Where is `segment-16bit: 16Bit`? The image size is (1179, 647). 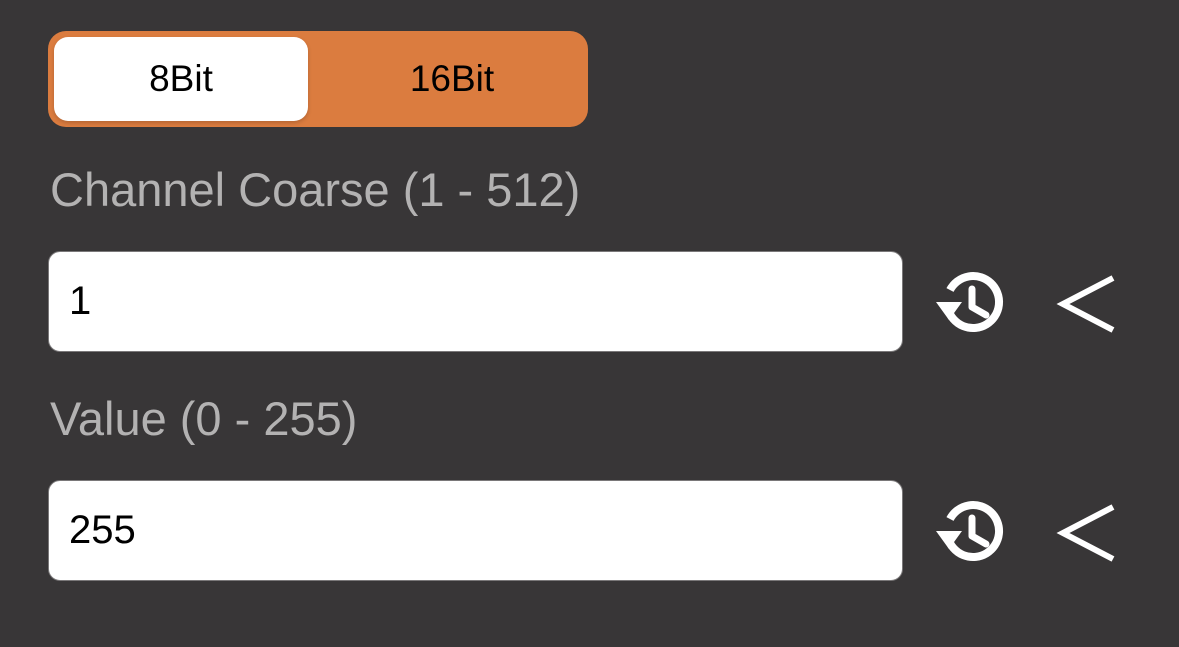 segment-16bit: 16Bit is located at coordinates (452, 79).